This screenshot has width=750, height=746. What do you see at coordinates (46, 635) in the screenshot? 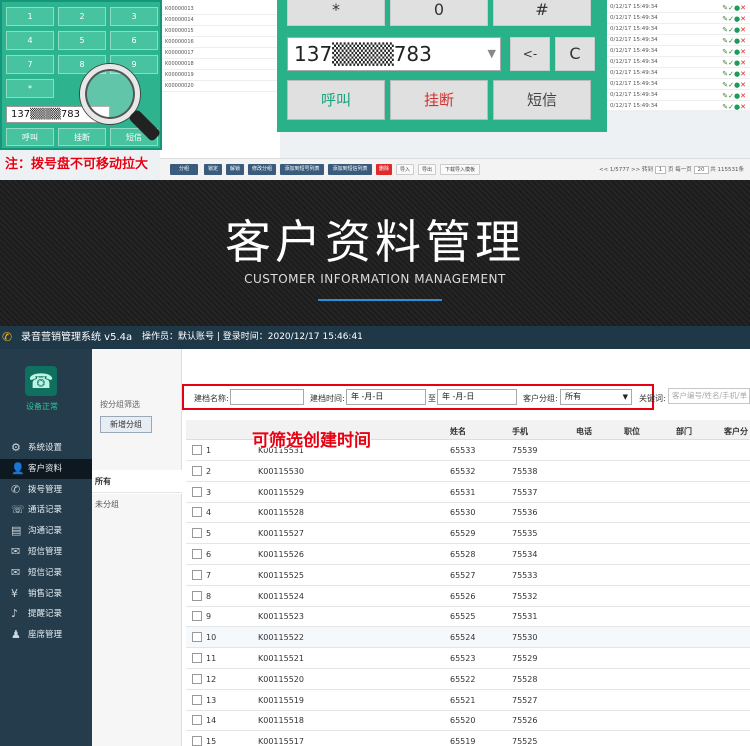
I see `sidebar-item-agents: ♟ 座席管理` at bounding box center [46, 635].